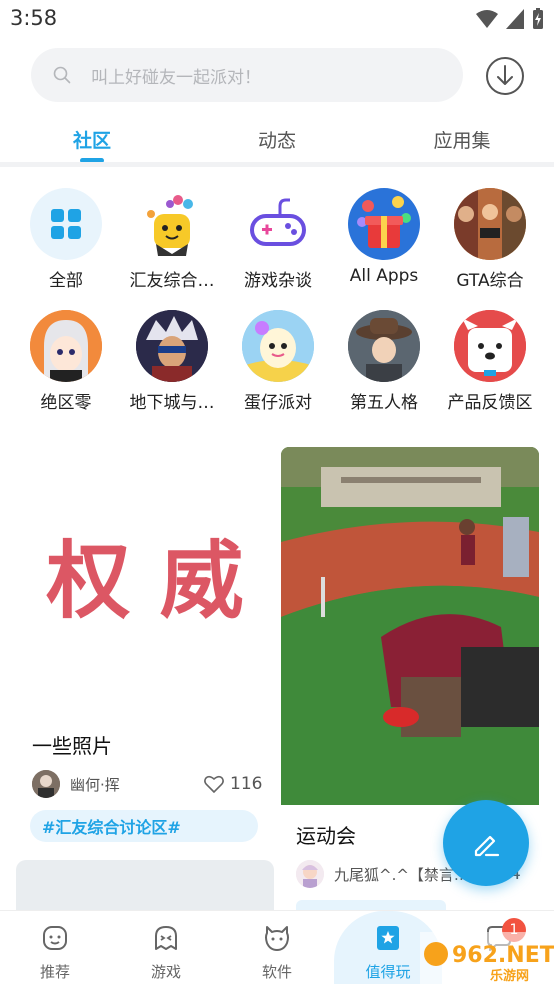  What do you see at coordinates (462, 139) in the screenshot?
I see `tab-app-collections: 应用集` at bounding box center [462, 139].